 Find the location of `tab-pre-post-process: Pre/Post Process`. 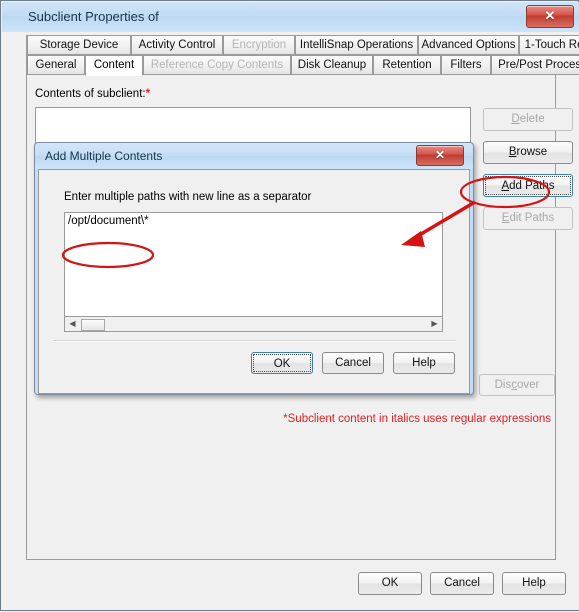

tab-pre-post-process: Pre/Post Process is located at coordinates (535, 65).